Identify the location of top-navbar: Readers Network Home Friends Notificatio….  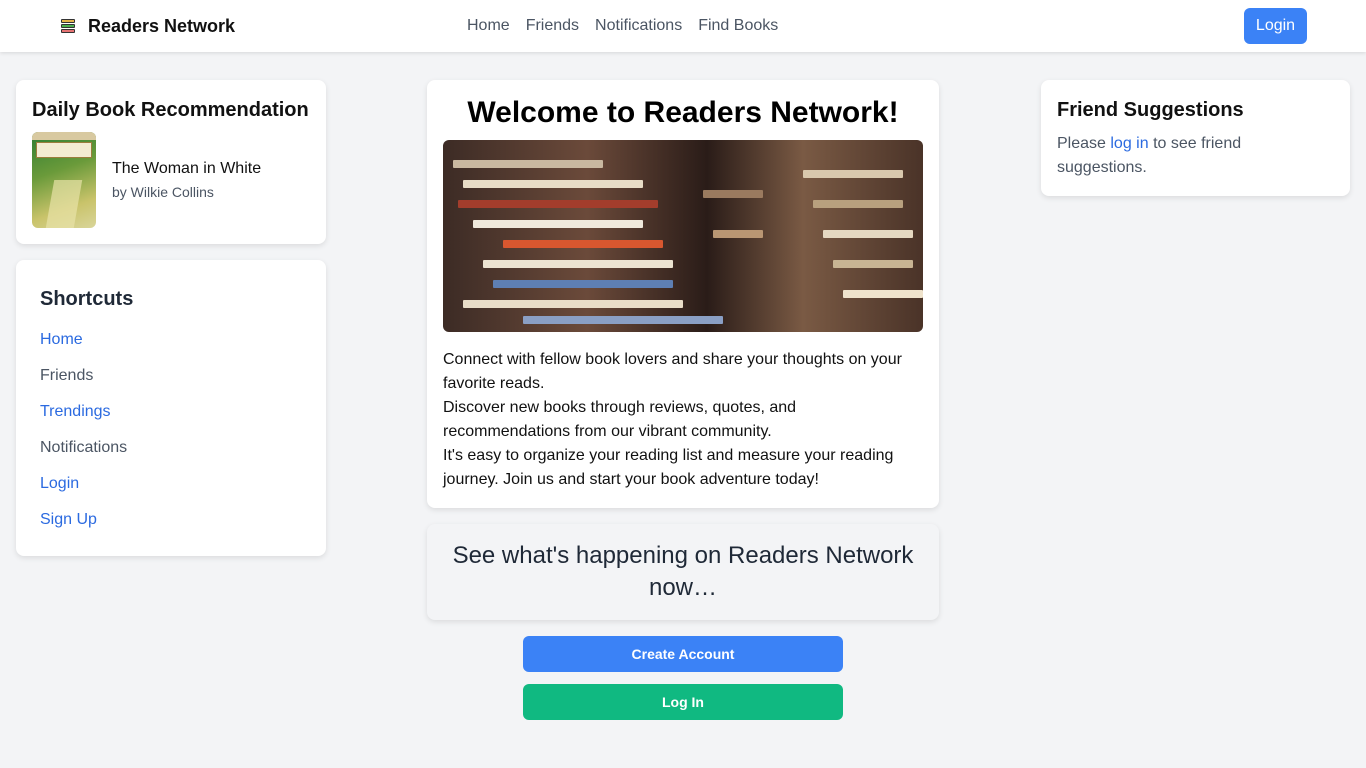
(683, 26).